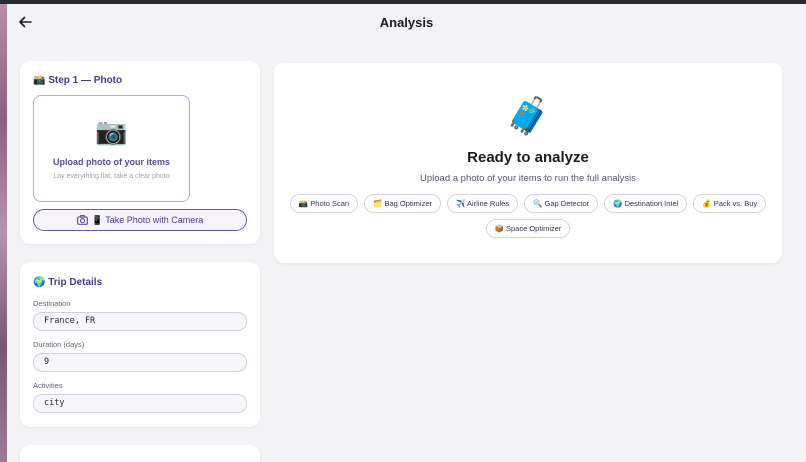  What do you see at coordinates (48, 385) in the screenshot?
I see `activities-label: Activities` at bounding box center [48, 385].